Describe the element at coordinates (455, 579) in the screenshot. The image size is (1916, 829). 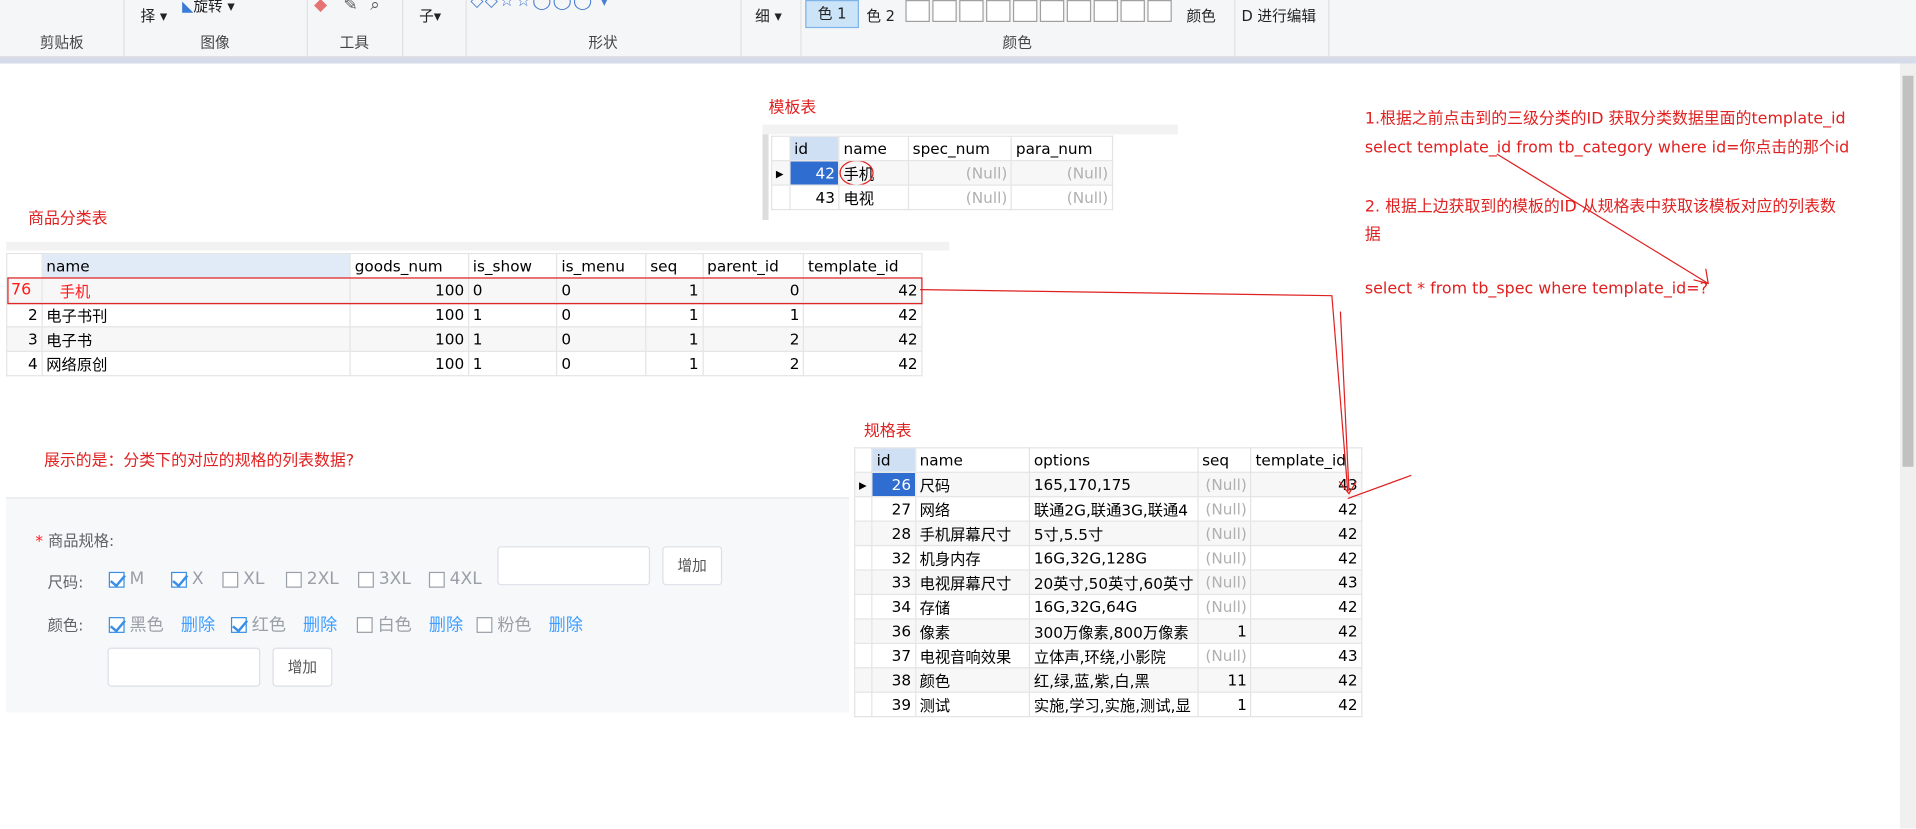
I see `size-checkbox: 4XL` at that location.